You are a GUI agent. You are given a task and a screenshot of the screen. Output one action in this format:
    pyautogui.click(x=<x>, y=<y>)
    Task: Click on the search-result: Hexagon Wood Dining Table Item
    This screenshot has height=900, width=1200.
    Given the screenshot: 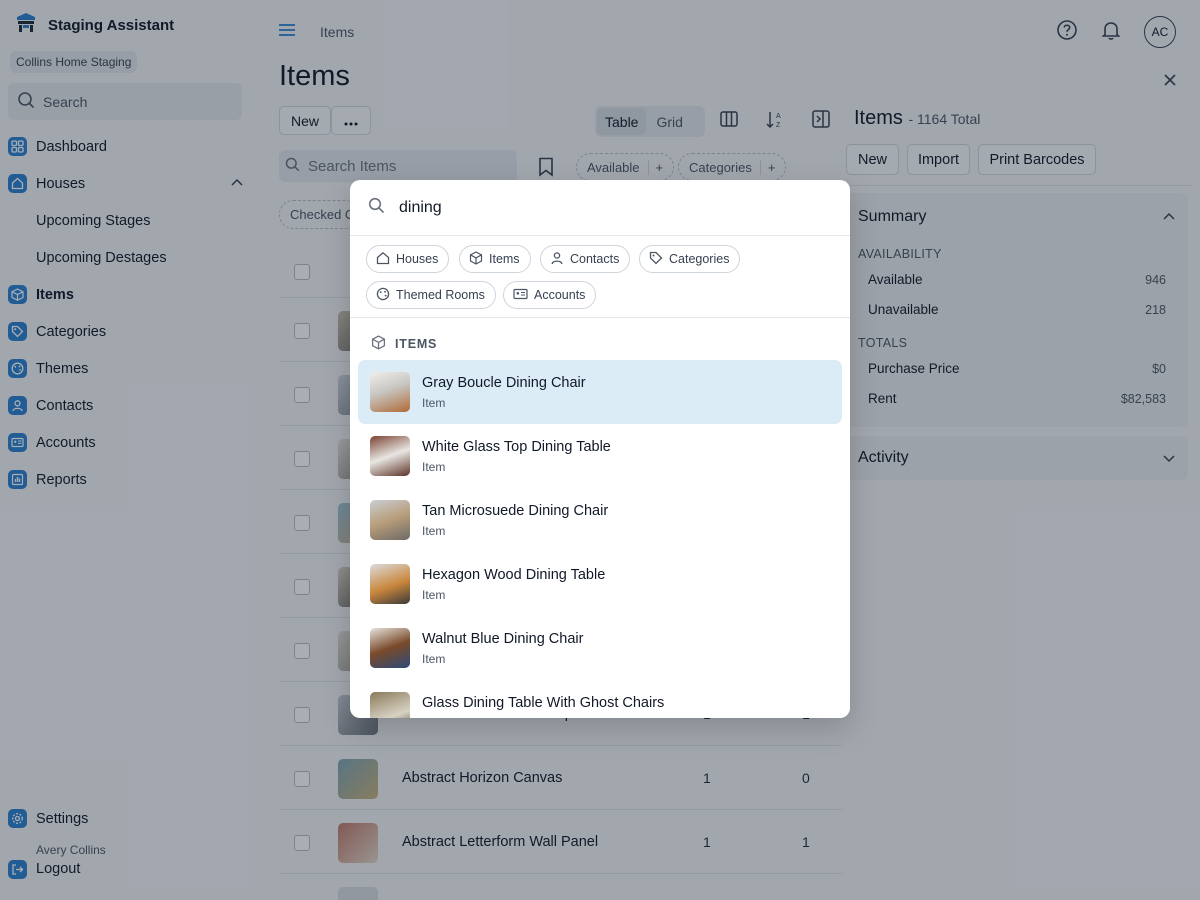 What is the action you would take?
    pyautogui.click(x=600, y=584)
    